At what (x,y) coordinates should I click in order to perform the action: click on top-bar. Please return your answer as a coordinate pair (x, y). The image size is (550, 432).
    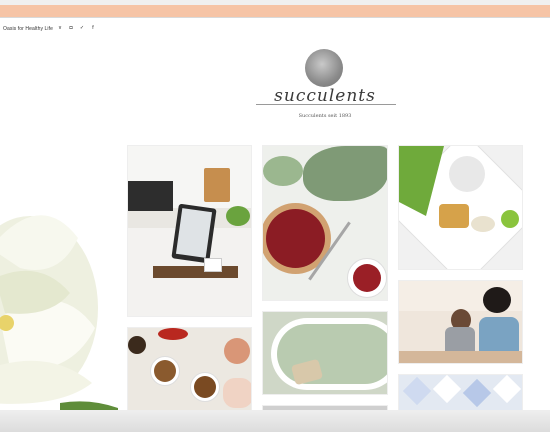
    Looking at the image, I should click on (275, 9).